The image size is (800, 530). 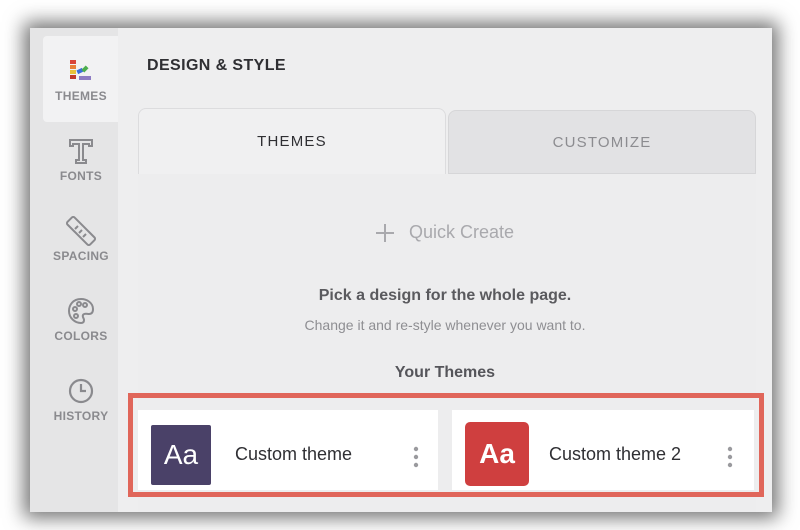 I want to click on paint-palette-icon, so click(x=81, y=311).